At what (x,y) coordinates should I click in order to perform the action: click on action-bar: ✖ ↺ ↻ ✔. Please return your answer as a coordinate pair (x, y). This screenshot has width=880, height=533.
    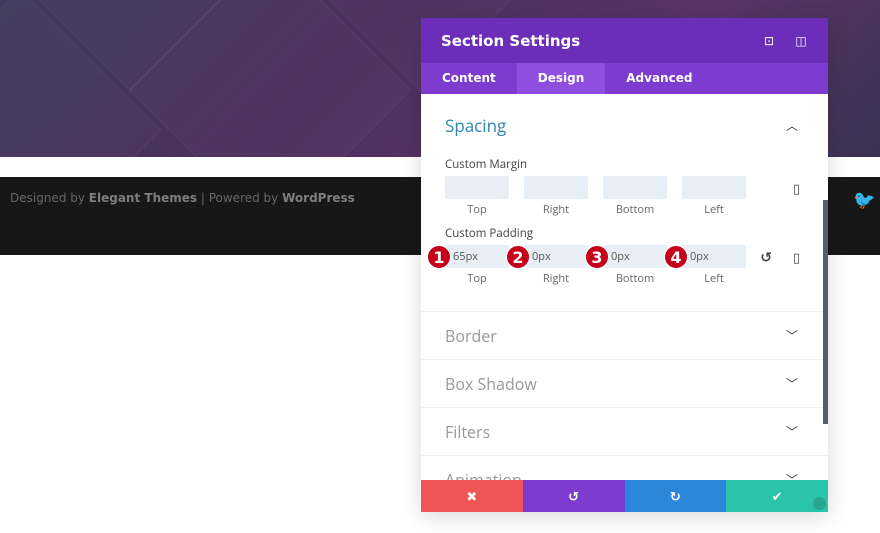
    Looking at the image, I should click on (624, 496).